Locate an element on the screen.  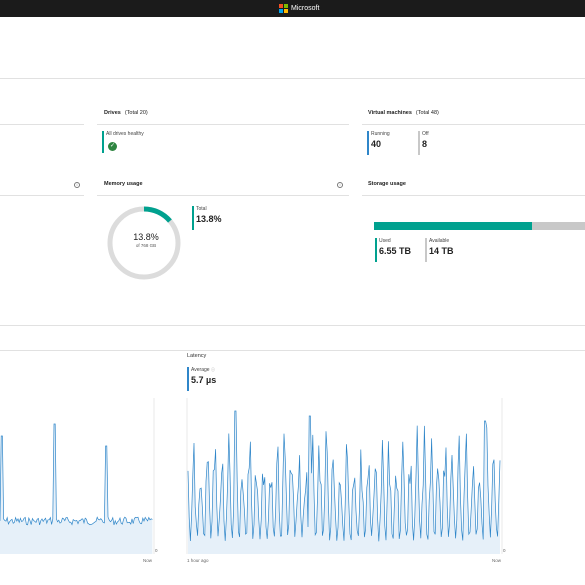
latency-title: Latency is located at coordinates (197, 356).